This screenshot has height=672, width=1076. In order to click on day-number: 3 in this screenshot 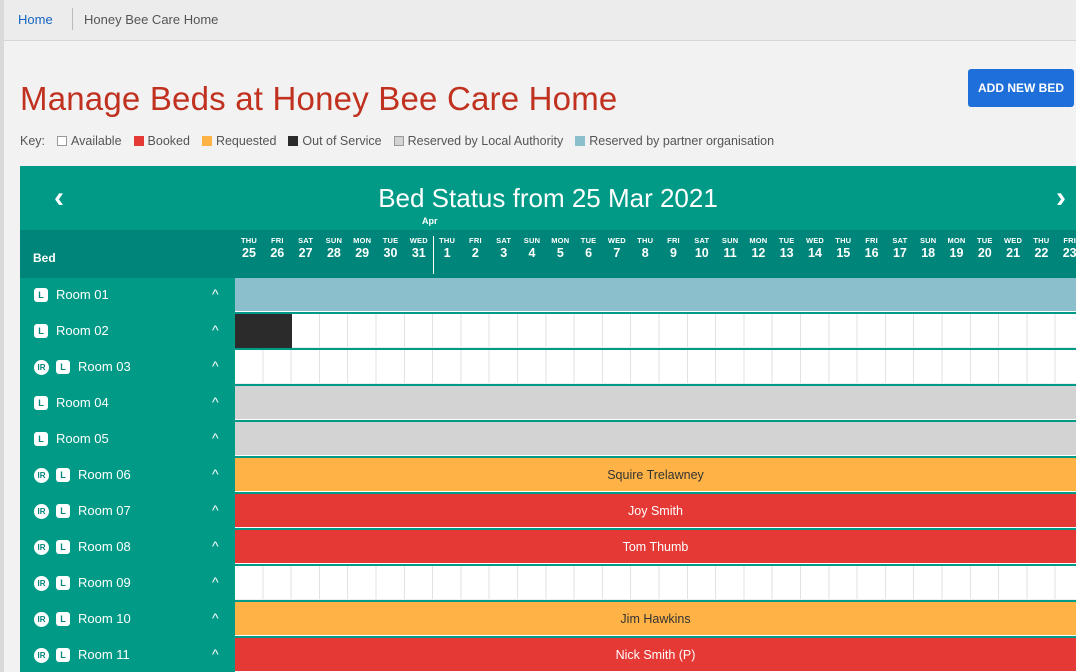, I will do `click(504, 253)`.